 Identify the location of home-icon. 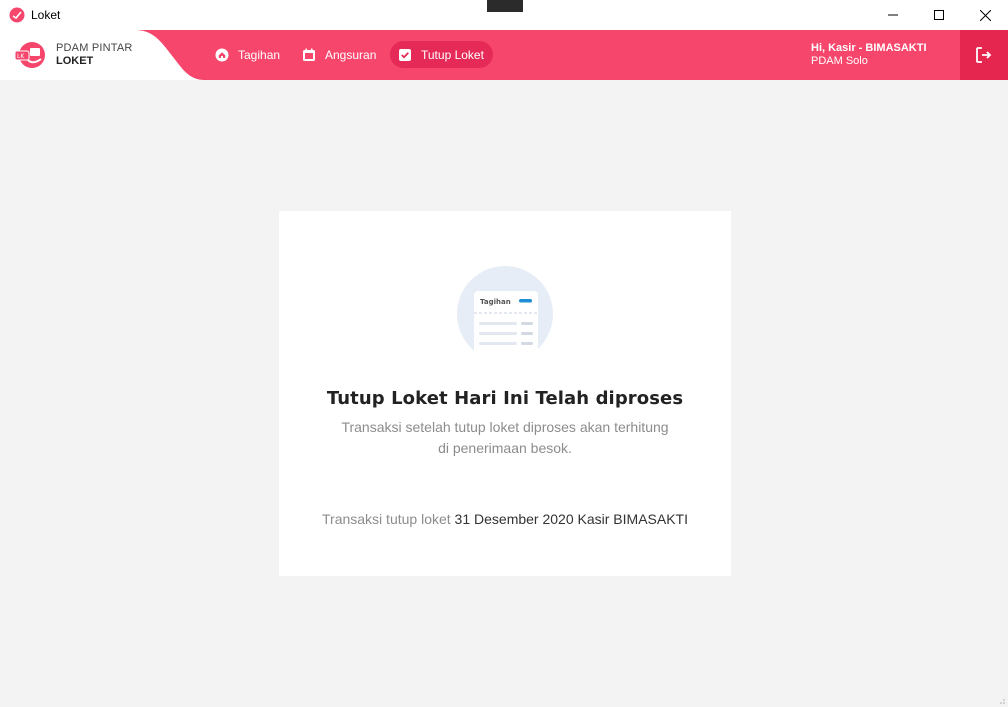
(222, 55).